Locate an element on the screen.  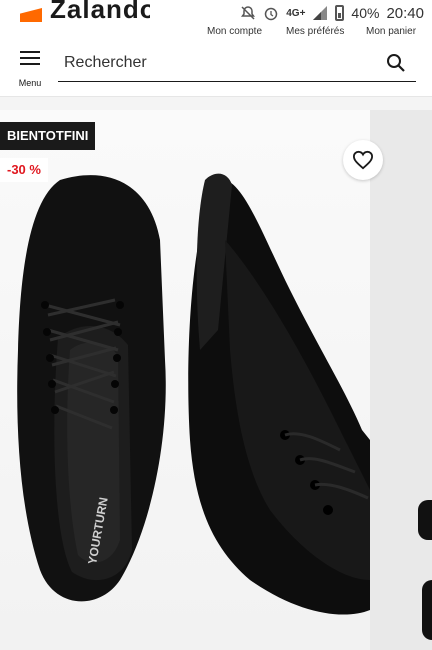
search-icon is located at coordinates (396, 63).